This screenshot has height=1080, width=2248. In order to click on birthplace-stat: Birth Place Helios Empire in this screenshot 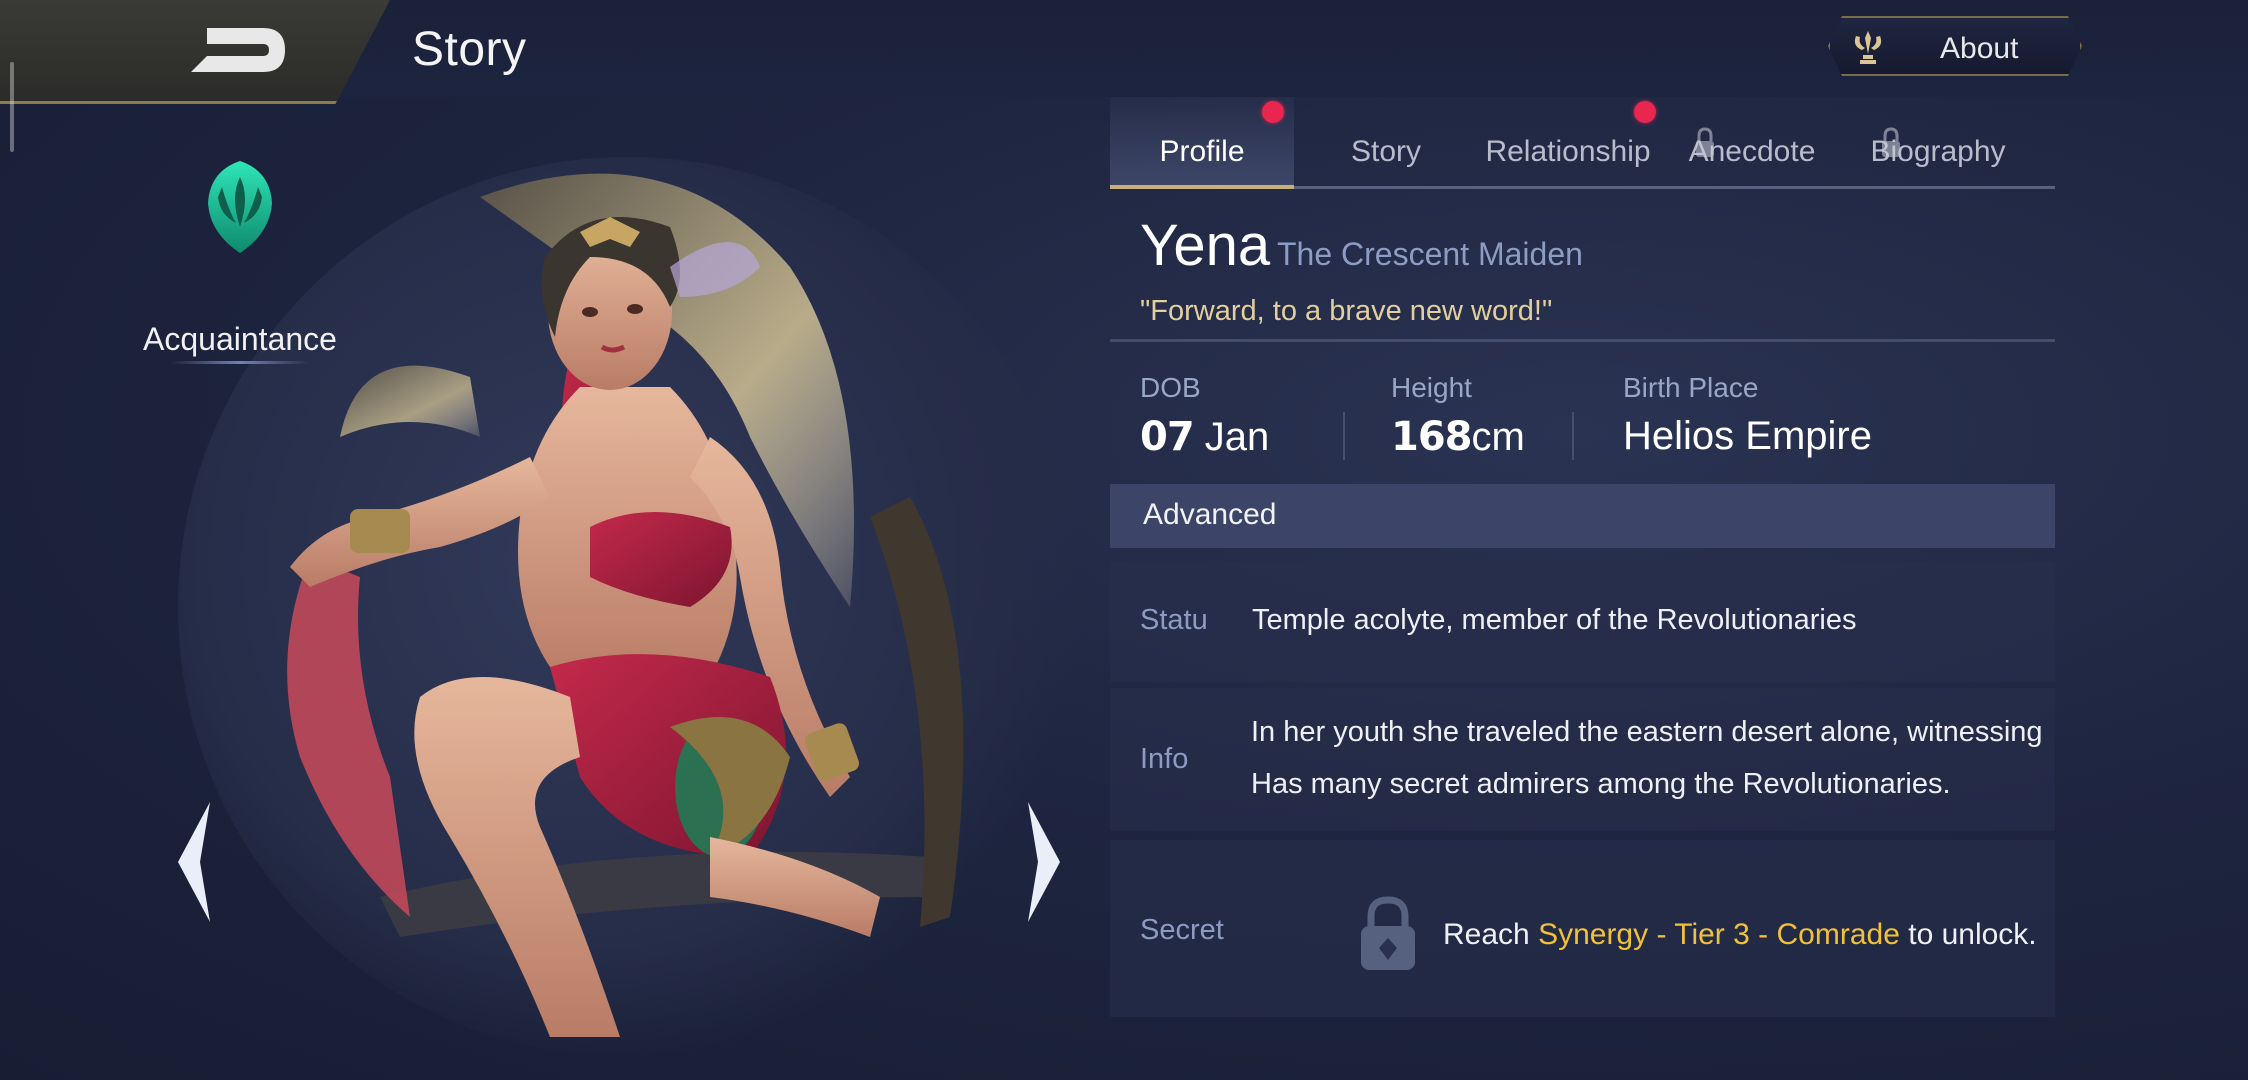, I will do `click(1747, 415)`.